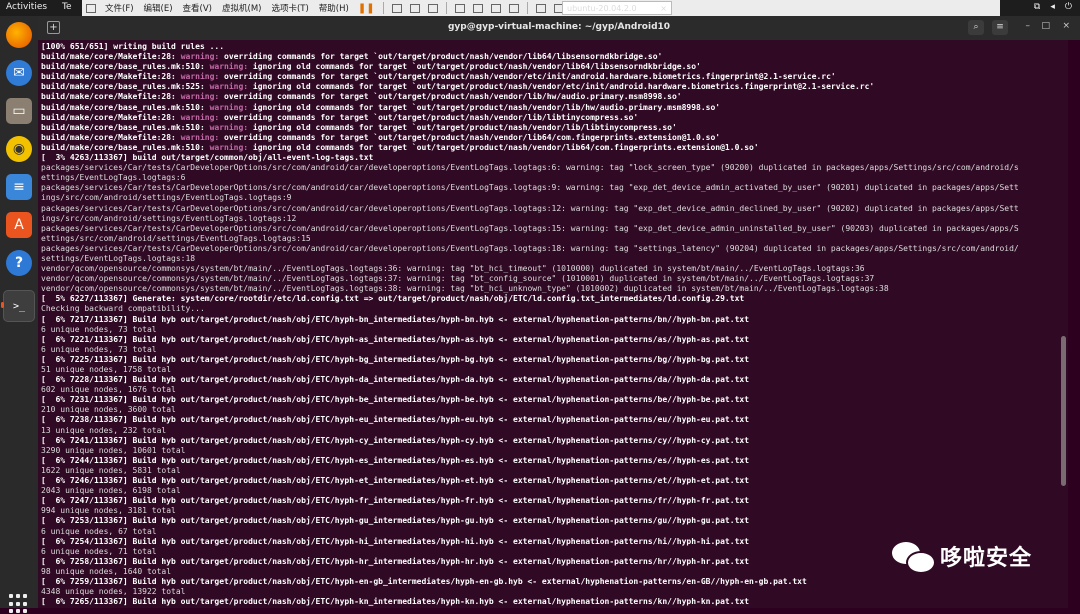  Describe the element at coordinates (19, 149) in the screenshot. I see `rhythmbox-icon: ◉` at that location.